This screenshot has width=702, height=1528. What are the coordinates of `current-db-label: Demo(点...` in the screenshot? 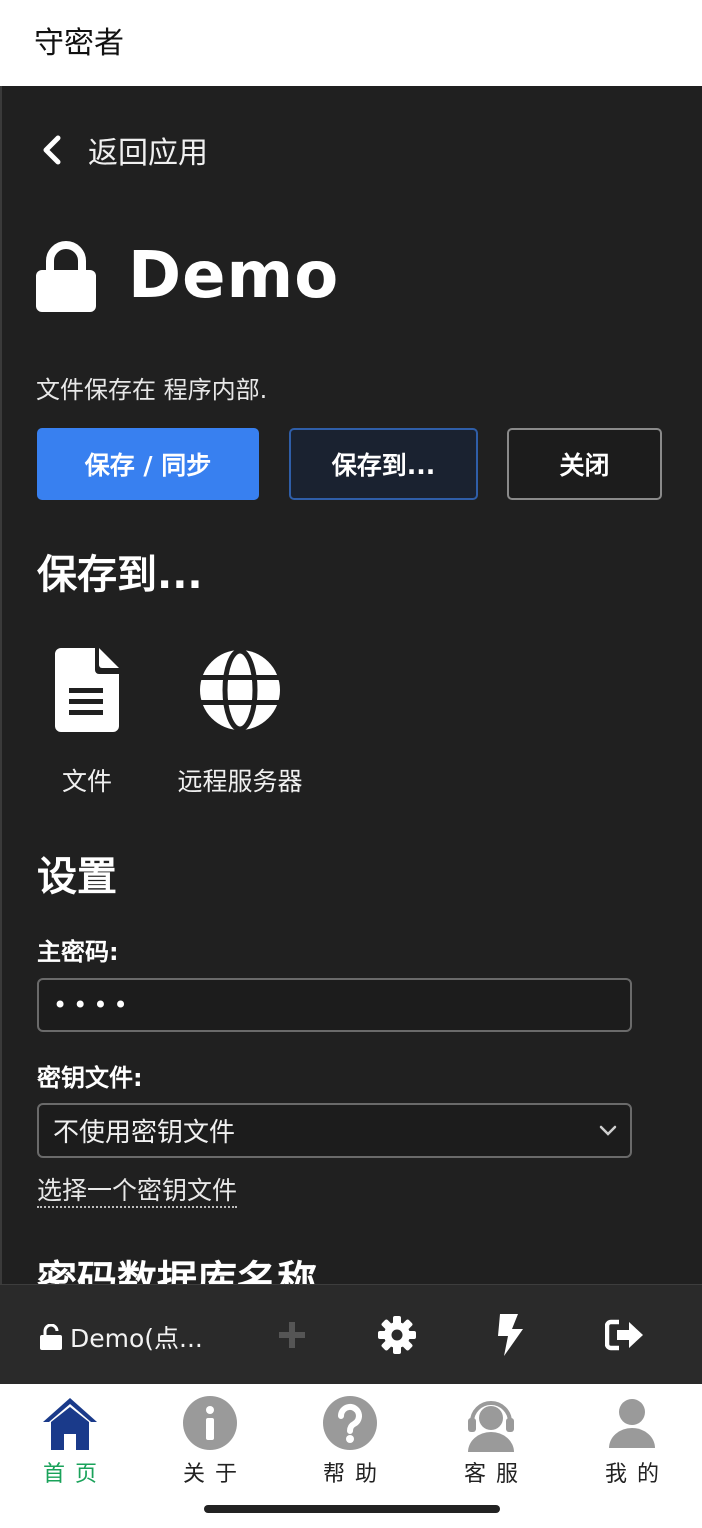 It's located at (136, 1338).